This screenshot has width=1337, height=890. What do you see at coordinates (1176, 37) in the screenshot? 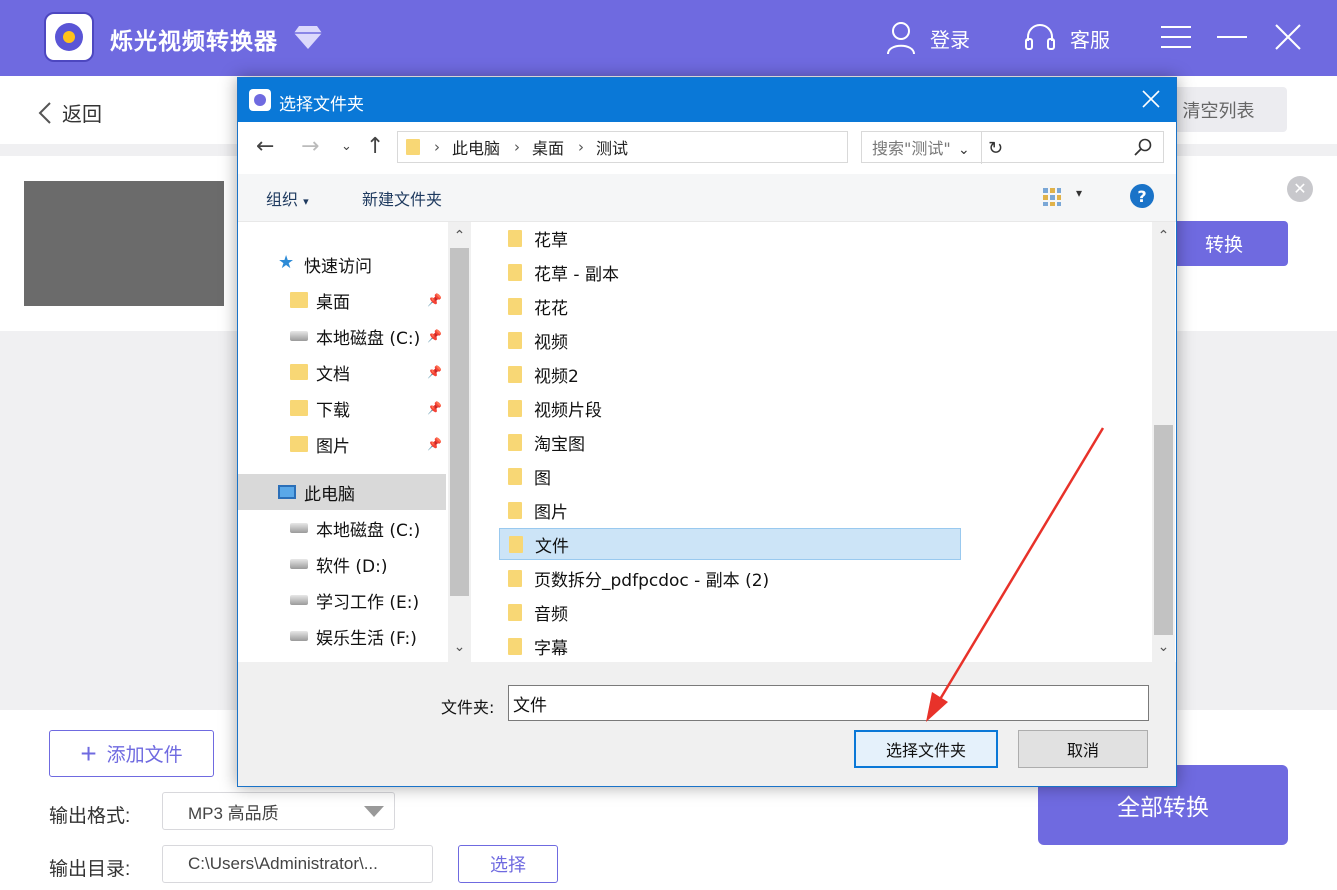
I see `menu-button` at bounding box center [1176, 37].